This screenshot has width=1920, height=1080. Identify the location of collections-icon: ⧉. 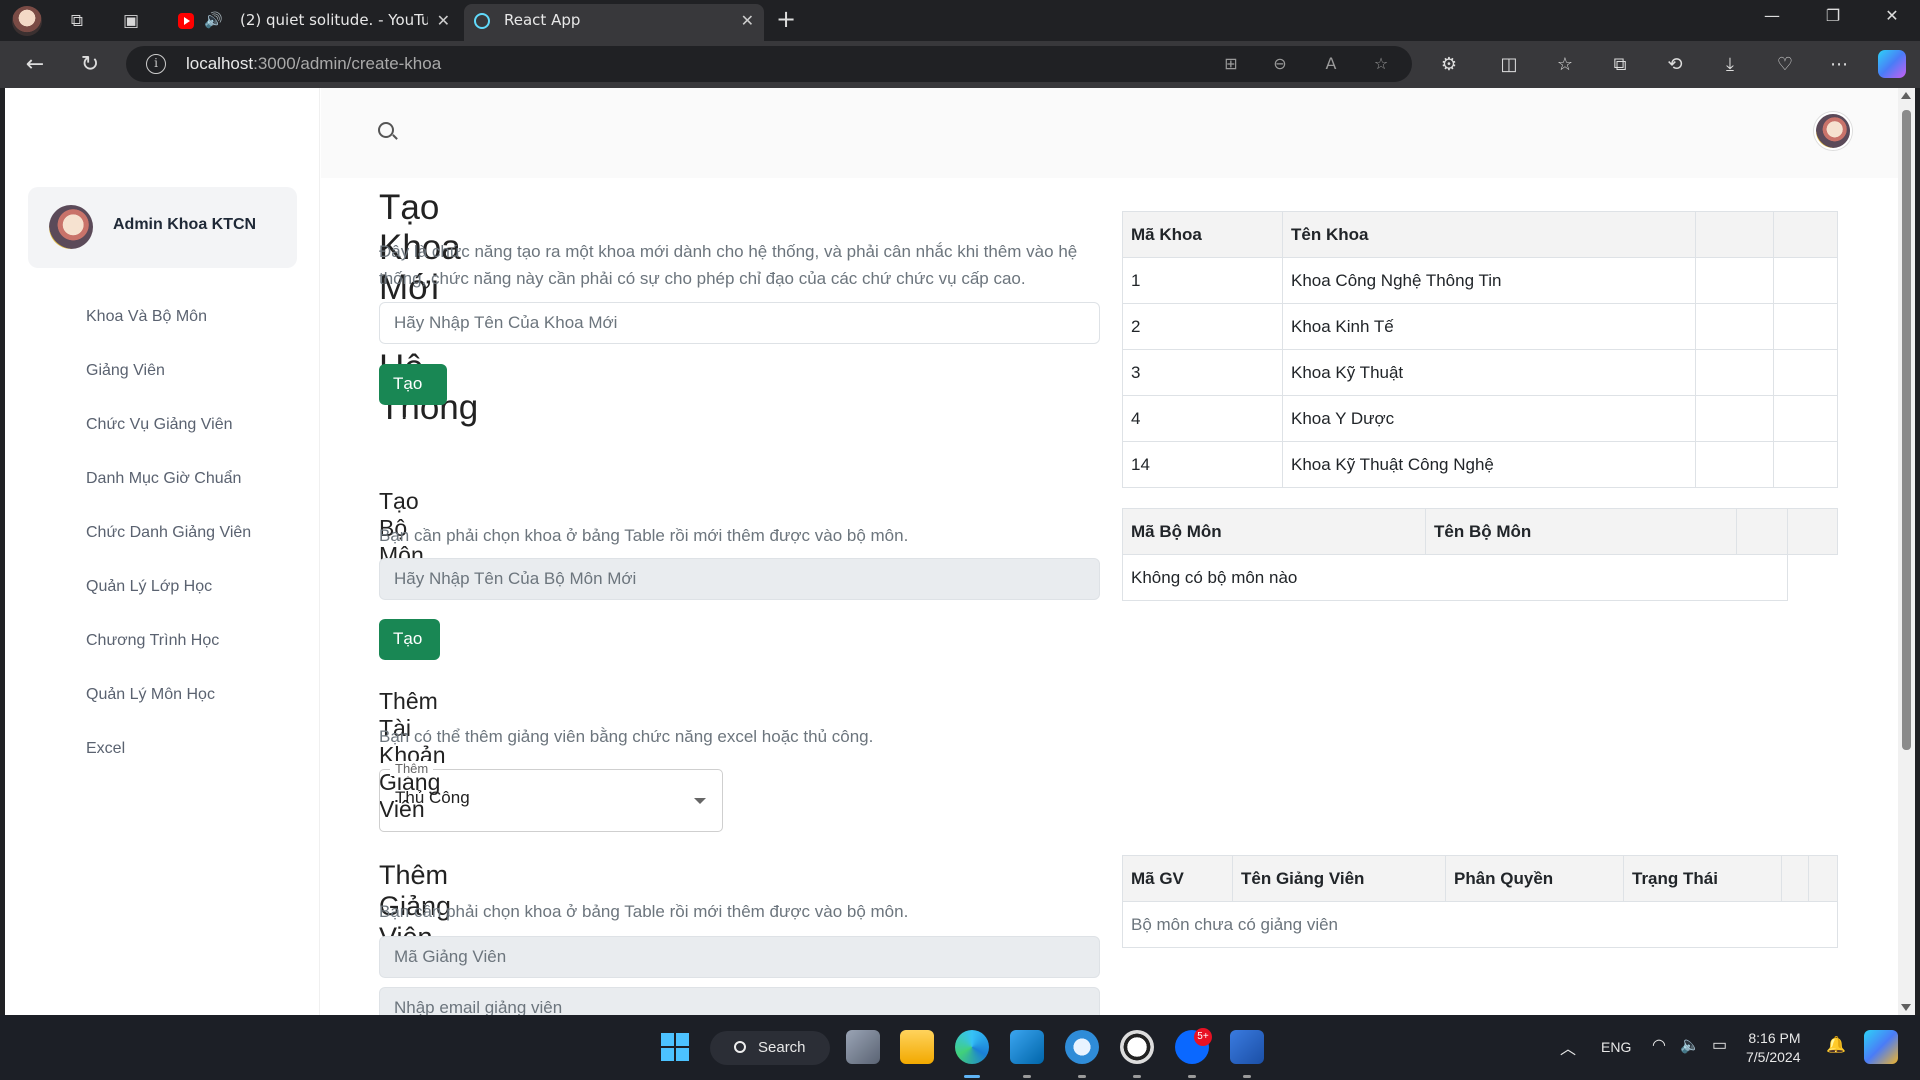
(1620, 65).